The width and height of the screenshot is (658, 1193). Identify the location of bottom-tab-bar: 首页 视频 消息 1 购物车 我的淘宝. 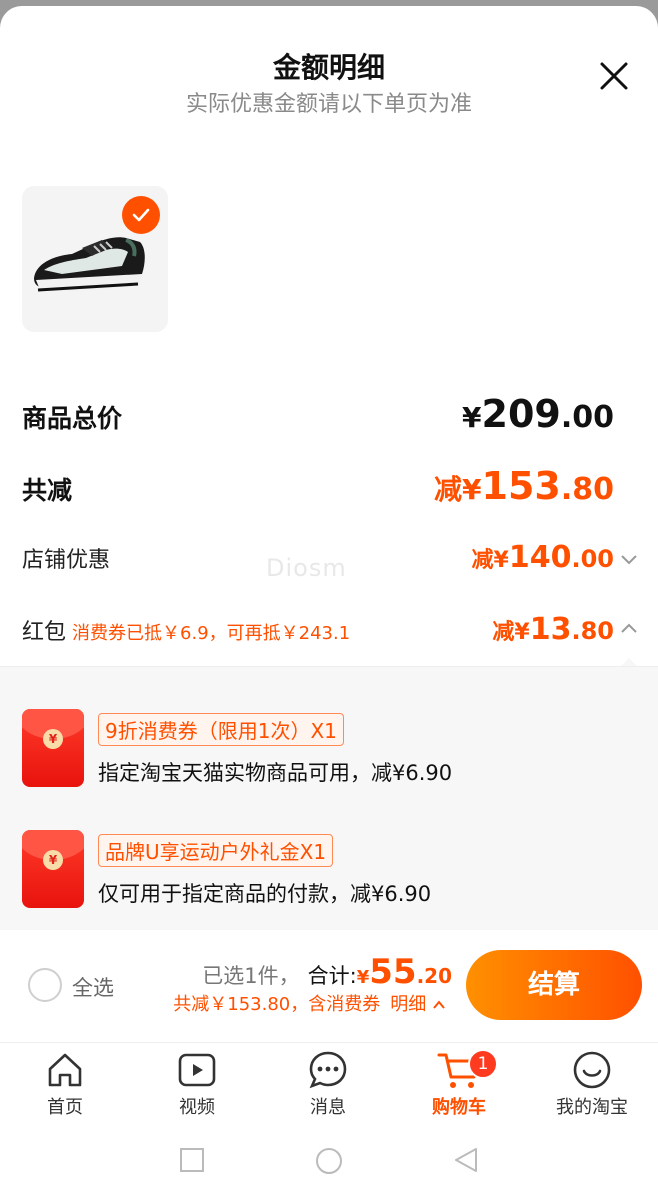
(329, 1085).